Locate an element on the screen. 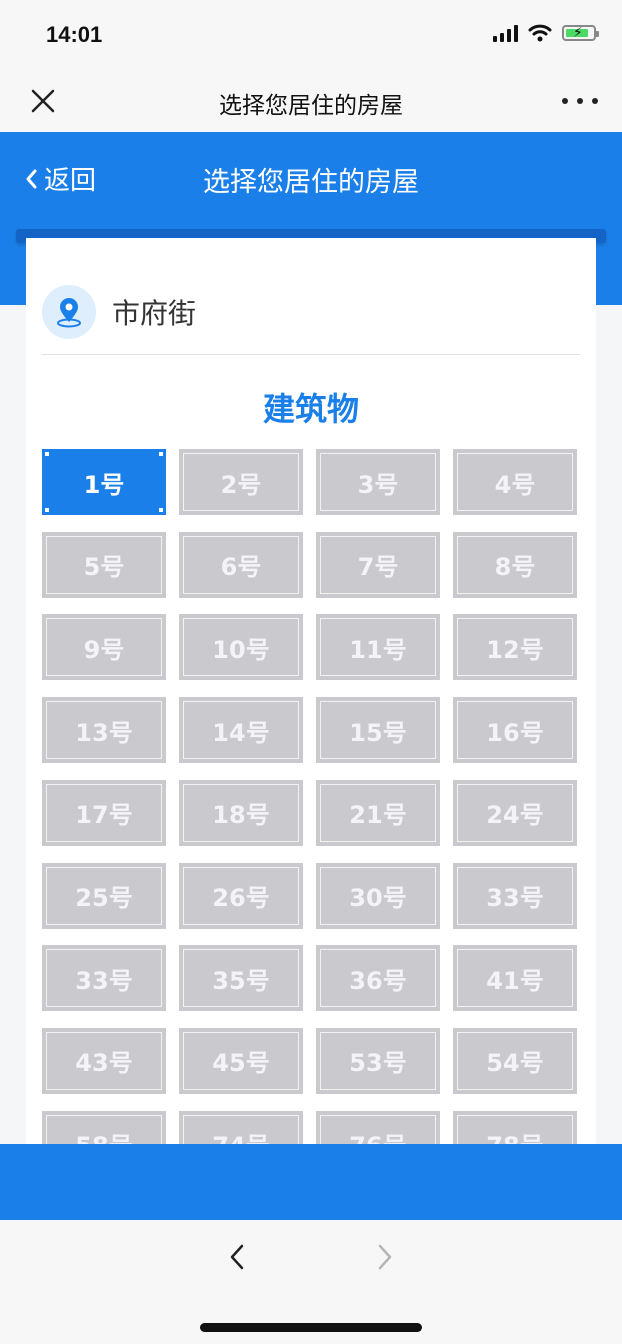  building-button: 12号 is located at coordinates (515, 647).